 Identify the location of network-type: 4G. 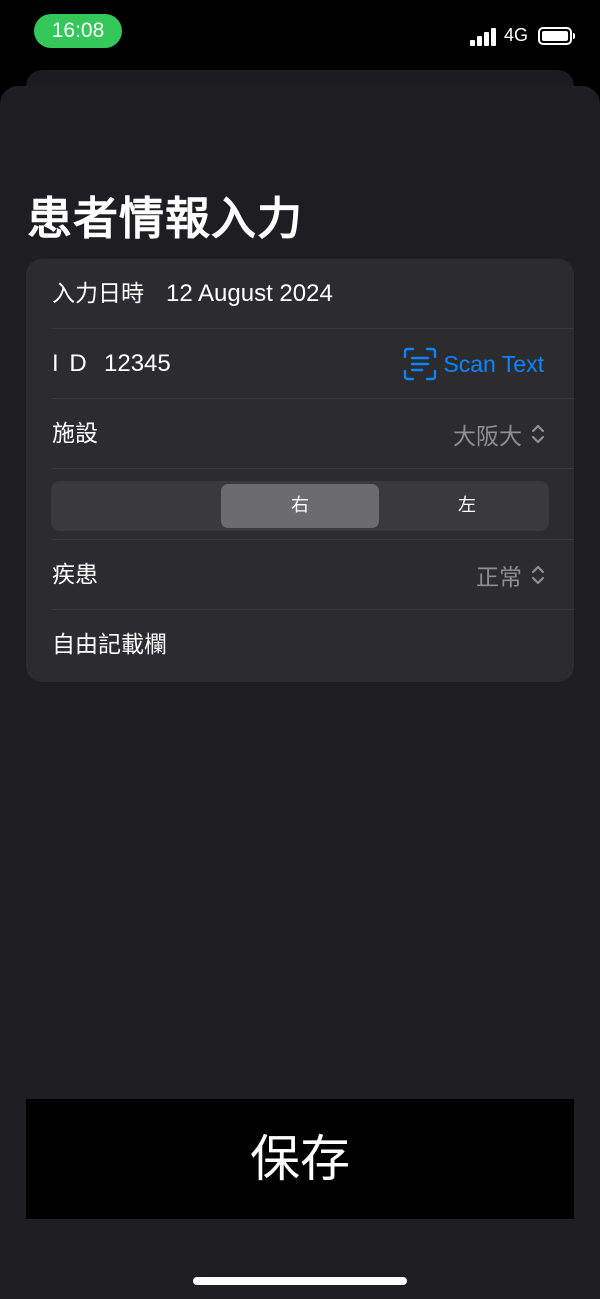
(516, 35).